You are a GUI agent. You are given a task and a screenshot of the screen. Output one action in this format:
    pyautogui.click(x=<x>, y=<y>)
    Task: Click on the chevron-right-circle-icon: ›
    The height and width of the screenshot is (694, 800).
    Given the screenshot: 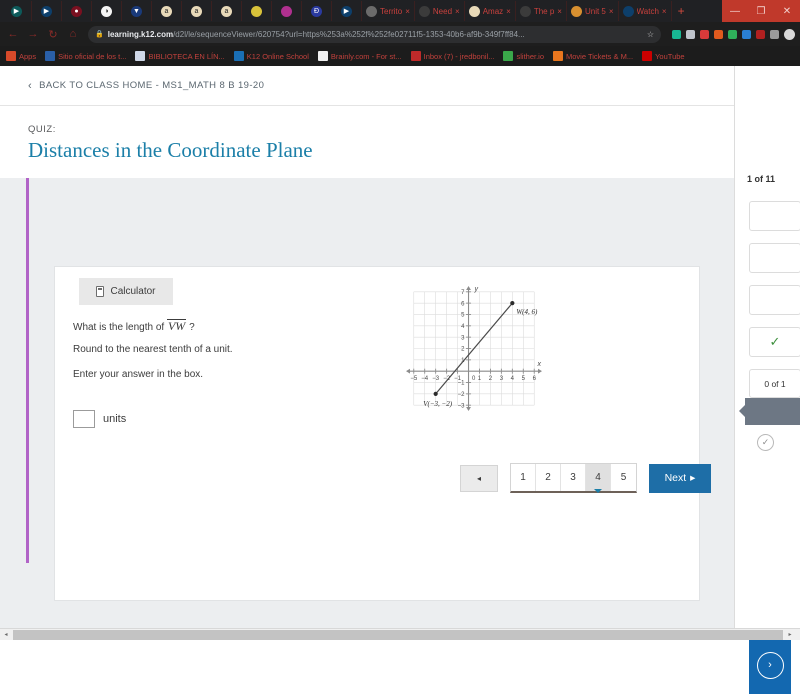 What is the action you would take?
    pyautogui.click(x=770, y=665)
    